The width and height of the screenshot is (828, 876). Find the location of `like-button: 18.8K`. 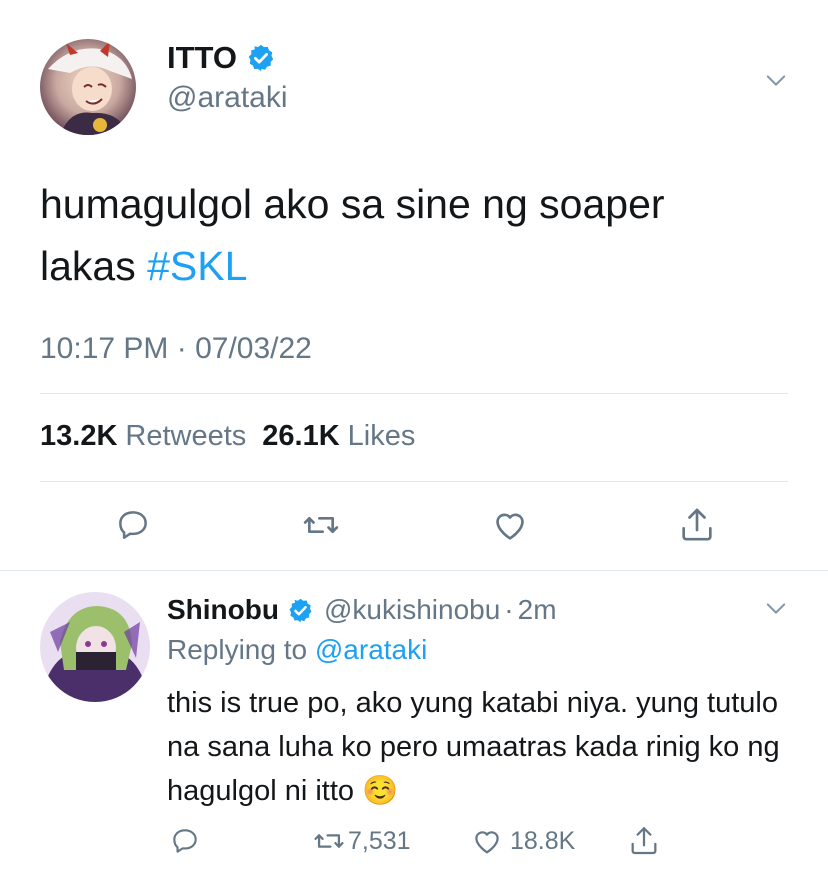

like-button: 18.8K is located at coordinates (522, 841).